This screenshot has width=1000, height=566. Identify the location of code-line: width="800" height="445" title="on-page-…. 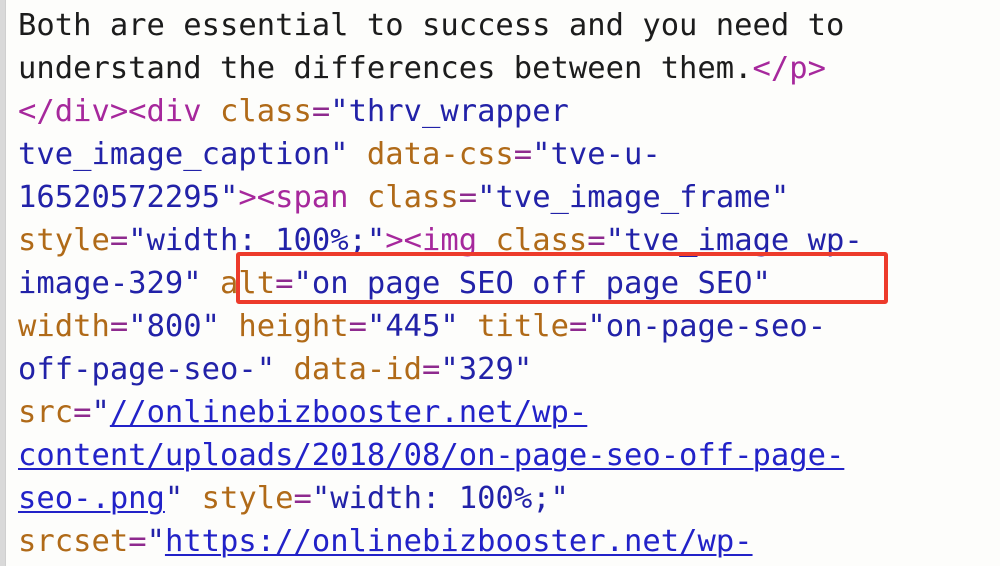
(422, 326).